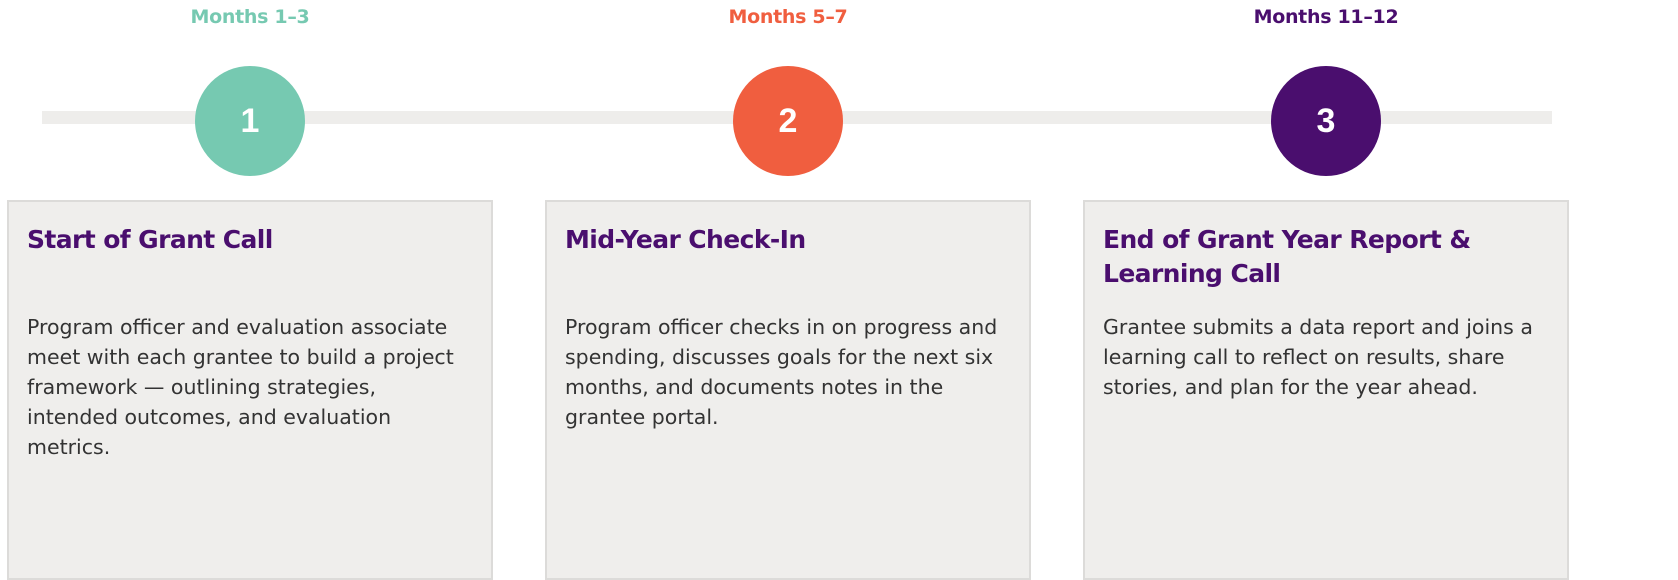 The height and width of the screenshot is (580, 1678). Describe the element at coordinates (1326, 121) in the screenshot. I see `step-number-circle: 3` at that location.